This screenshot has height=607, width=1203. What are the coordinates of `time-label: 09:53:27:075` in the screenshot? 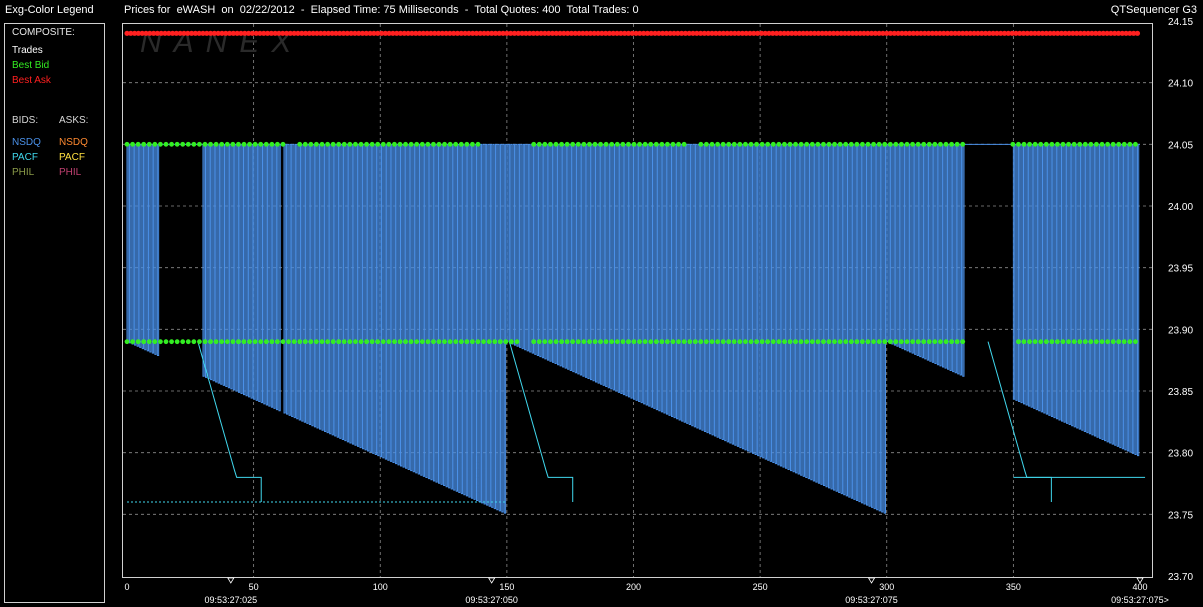 It's located at (871, 600).